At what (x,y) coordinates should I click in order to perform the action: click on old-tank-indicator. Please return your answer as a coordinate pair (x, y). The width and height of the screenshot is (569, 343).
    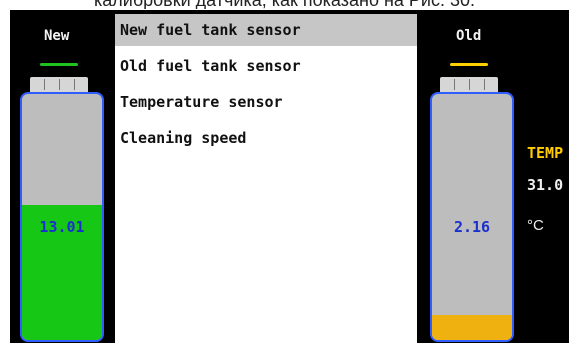
    Looking at the image, I should click on (469, 64).